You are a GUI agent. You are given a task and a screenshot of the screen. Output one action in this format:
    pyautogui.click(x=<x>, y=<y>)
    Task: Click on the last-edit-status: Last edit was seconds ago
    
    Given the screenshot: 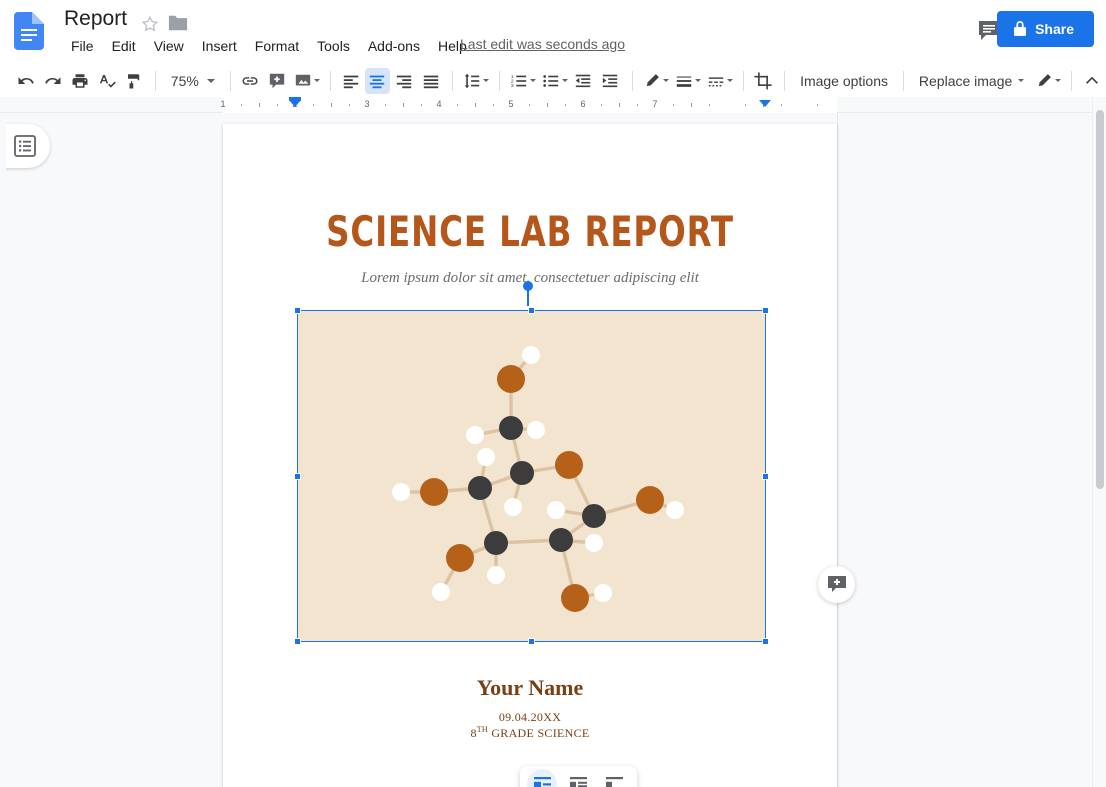 What is the action you would take?
    pyautogui.click(x=542, y=44)
    